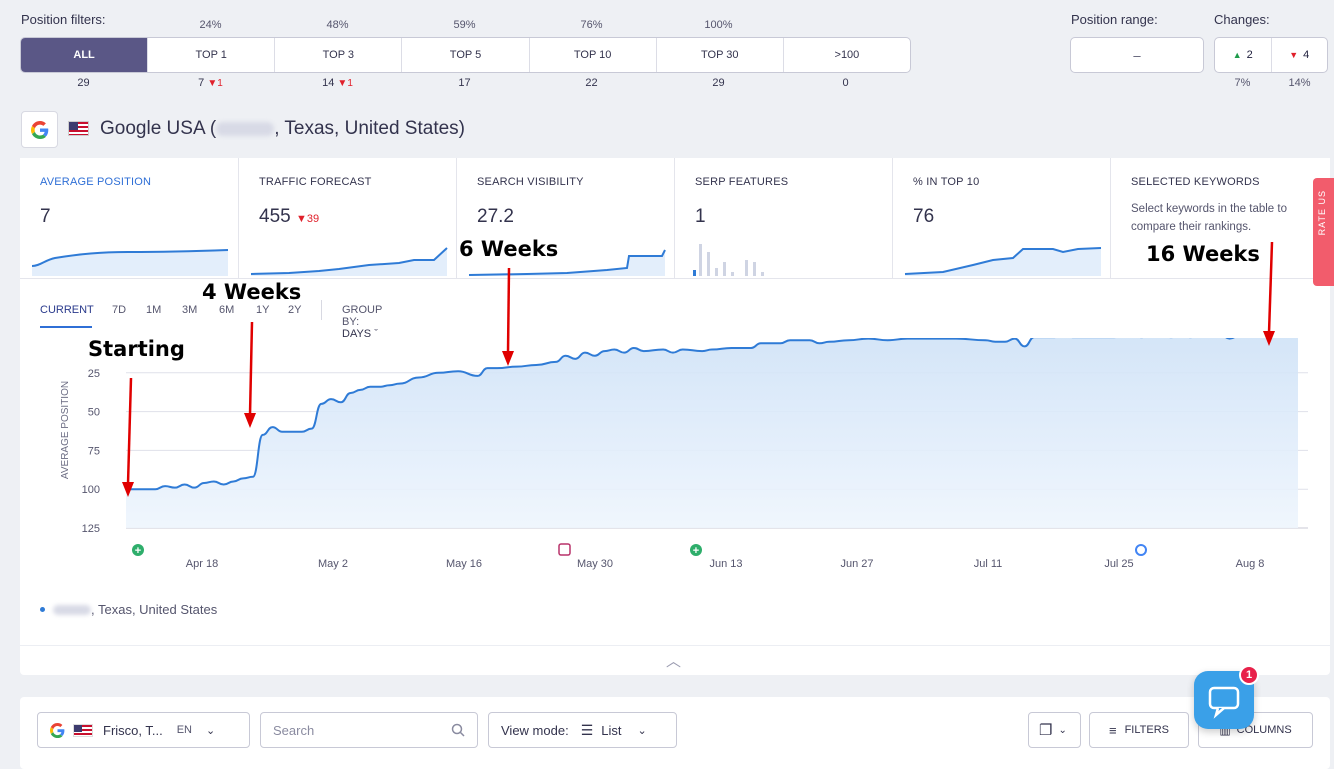 The image size is (1334, 769). I want to click on copy-dropdown: ❐ ⌄, so click(1054, 730).